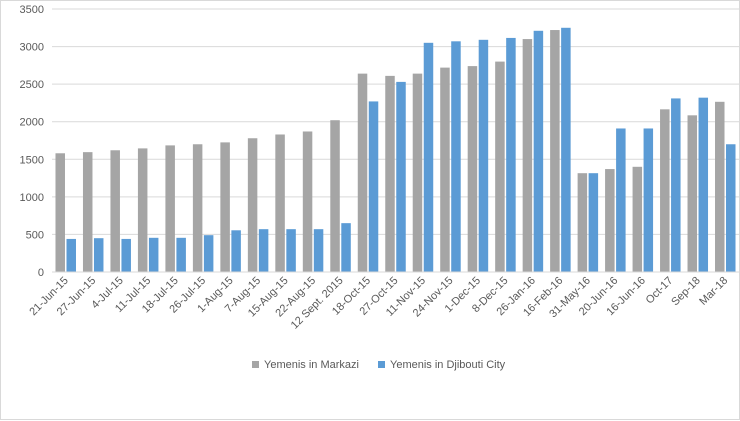  Describe the element at coordinates (236, 251) in the screenshot. I see `bar-djibouti-city: 1-Aug-15: 555` at that location.